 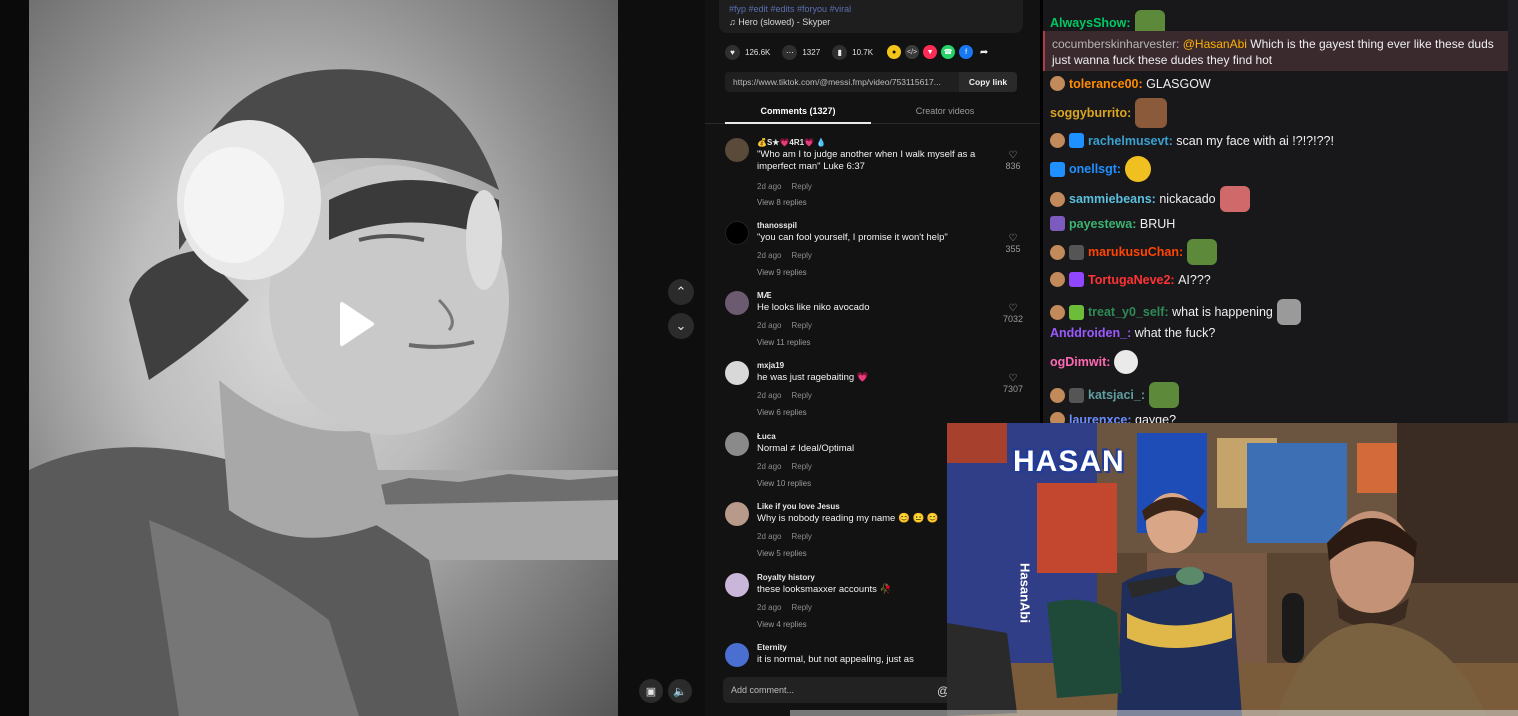 What do you see at coordinates (984, 52) in the screenshot?
I see `share-arrow-icon: ➦` at bounding box center [984, 52].